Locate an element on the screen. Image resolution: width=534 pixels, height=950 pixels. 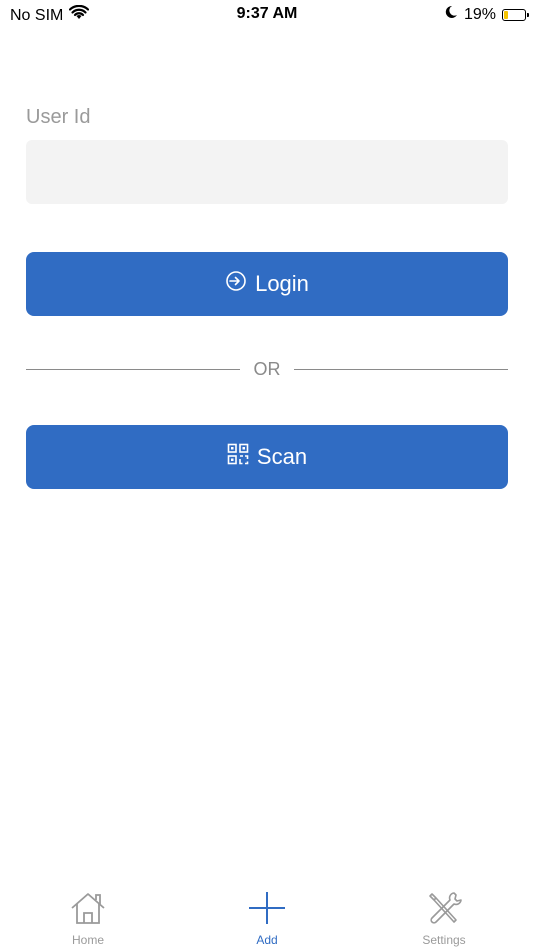
plus-icon is located at coordinates (267, 910).